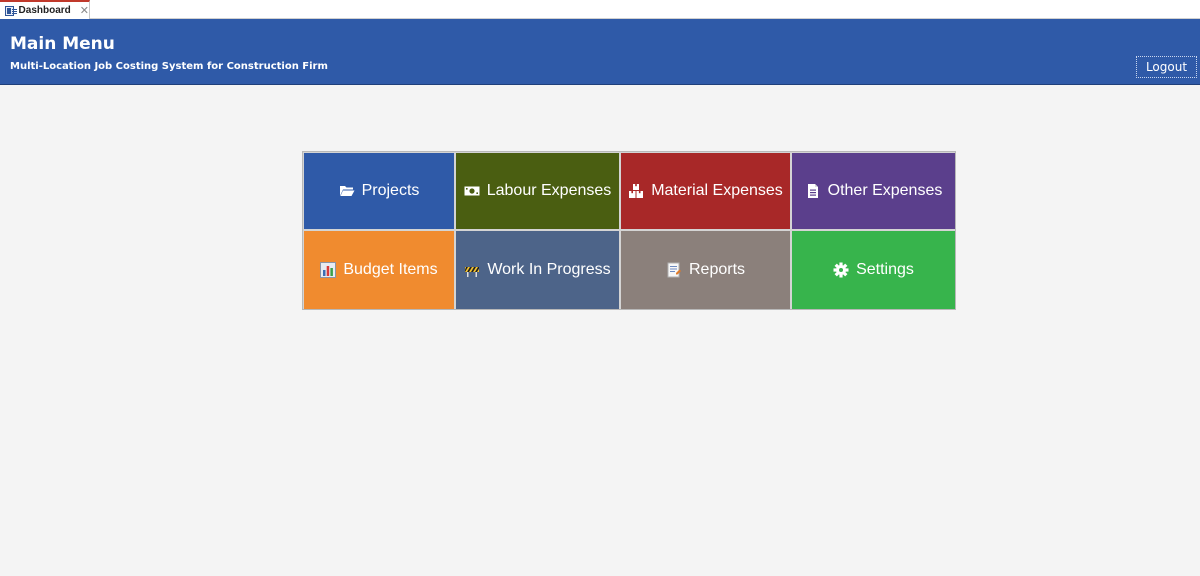 This screenshot has height=576, width=1200. I want to click on document-tab-bar: Dashboard ✕, so click(600, 9).